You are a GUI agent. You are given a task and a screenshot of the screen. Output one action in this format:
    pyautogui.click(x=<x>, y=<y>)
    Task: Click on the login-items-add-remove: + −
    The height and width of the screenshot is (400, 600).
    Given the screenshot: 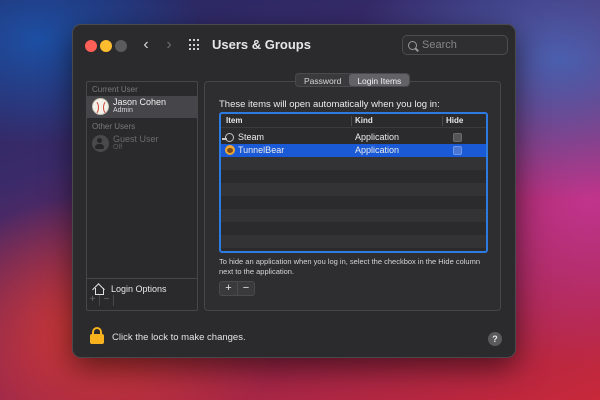 What is the action you would take?
    pyautogui.click(x=237, y=288)
    